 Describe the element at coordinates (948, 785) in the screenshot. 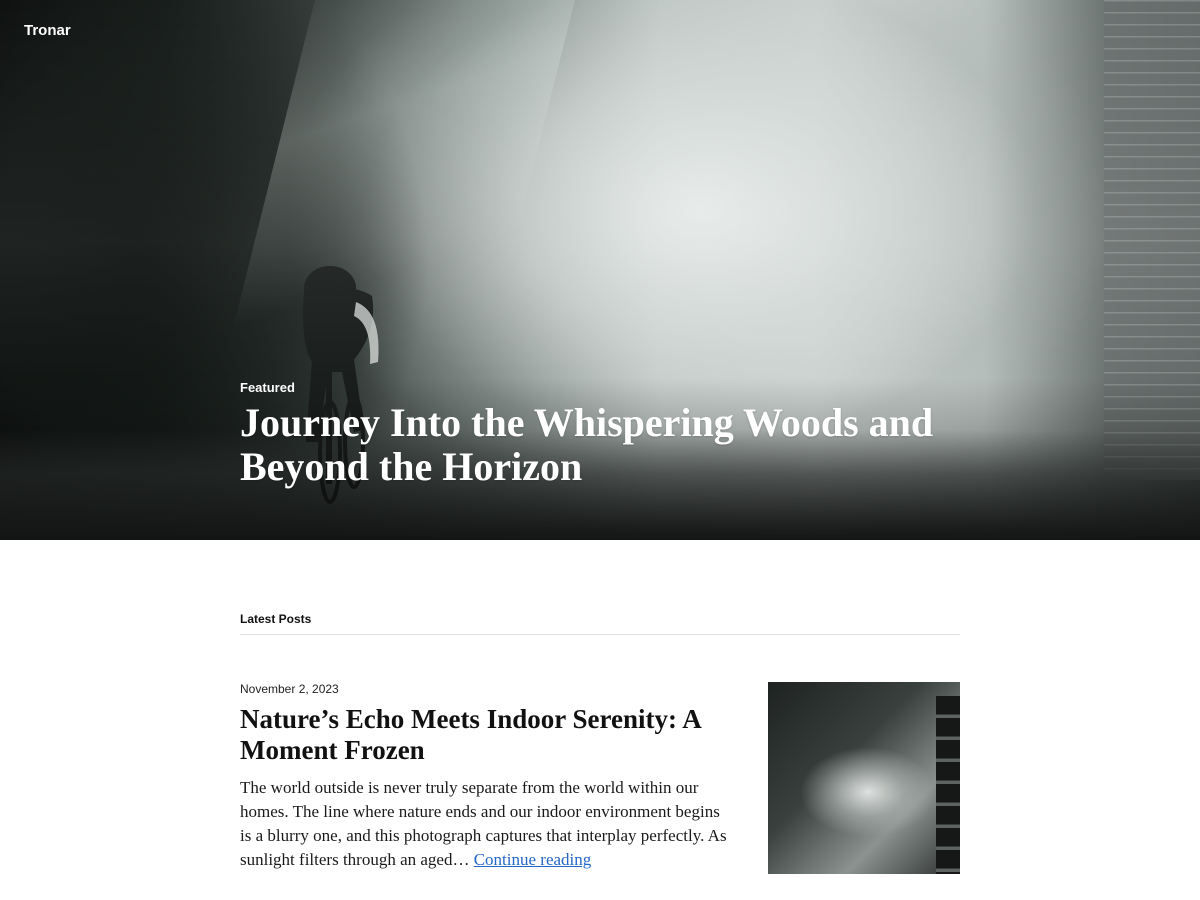

I see `post-thumbnail-window-frame` at that location.